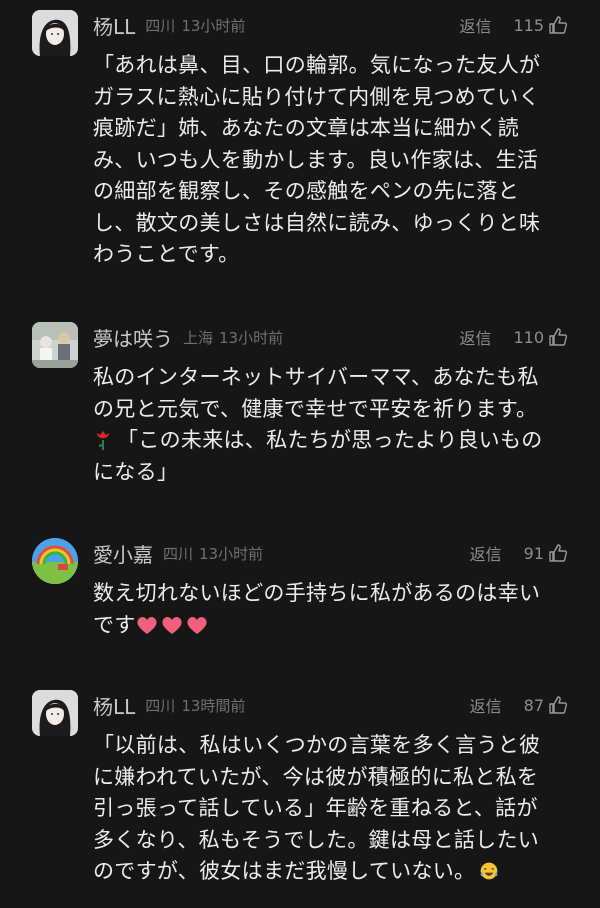 The height and width of the screenshot is (908, 600). Describe the element at coordinates (528, 337) in the screenshot. I see `like-count: 110` at that location.